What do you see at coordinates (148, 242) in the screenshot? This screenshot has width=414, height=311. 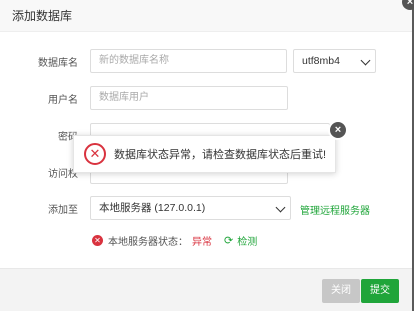 I see `status-label: 本地服务器状态：` at bounding box center [148, 242].